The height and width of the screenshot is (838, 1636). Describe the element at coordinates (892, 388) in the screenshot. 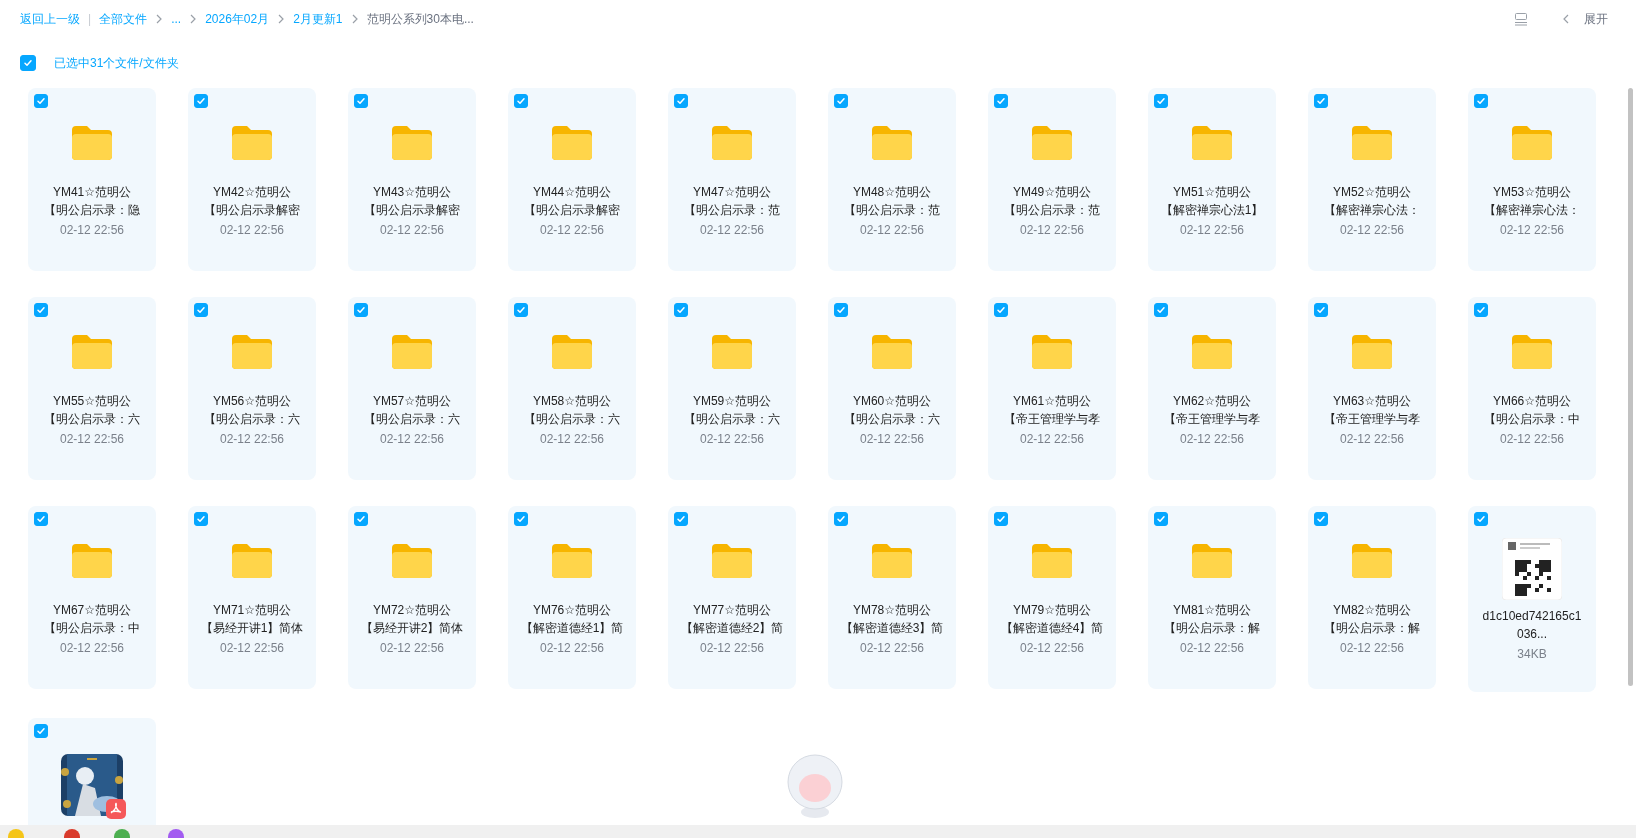

I see `file-card: YM60☆范明公 【明公启示录：六 02-12 22:56` at that location.